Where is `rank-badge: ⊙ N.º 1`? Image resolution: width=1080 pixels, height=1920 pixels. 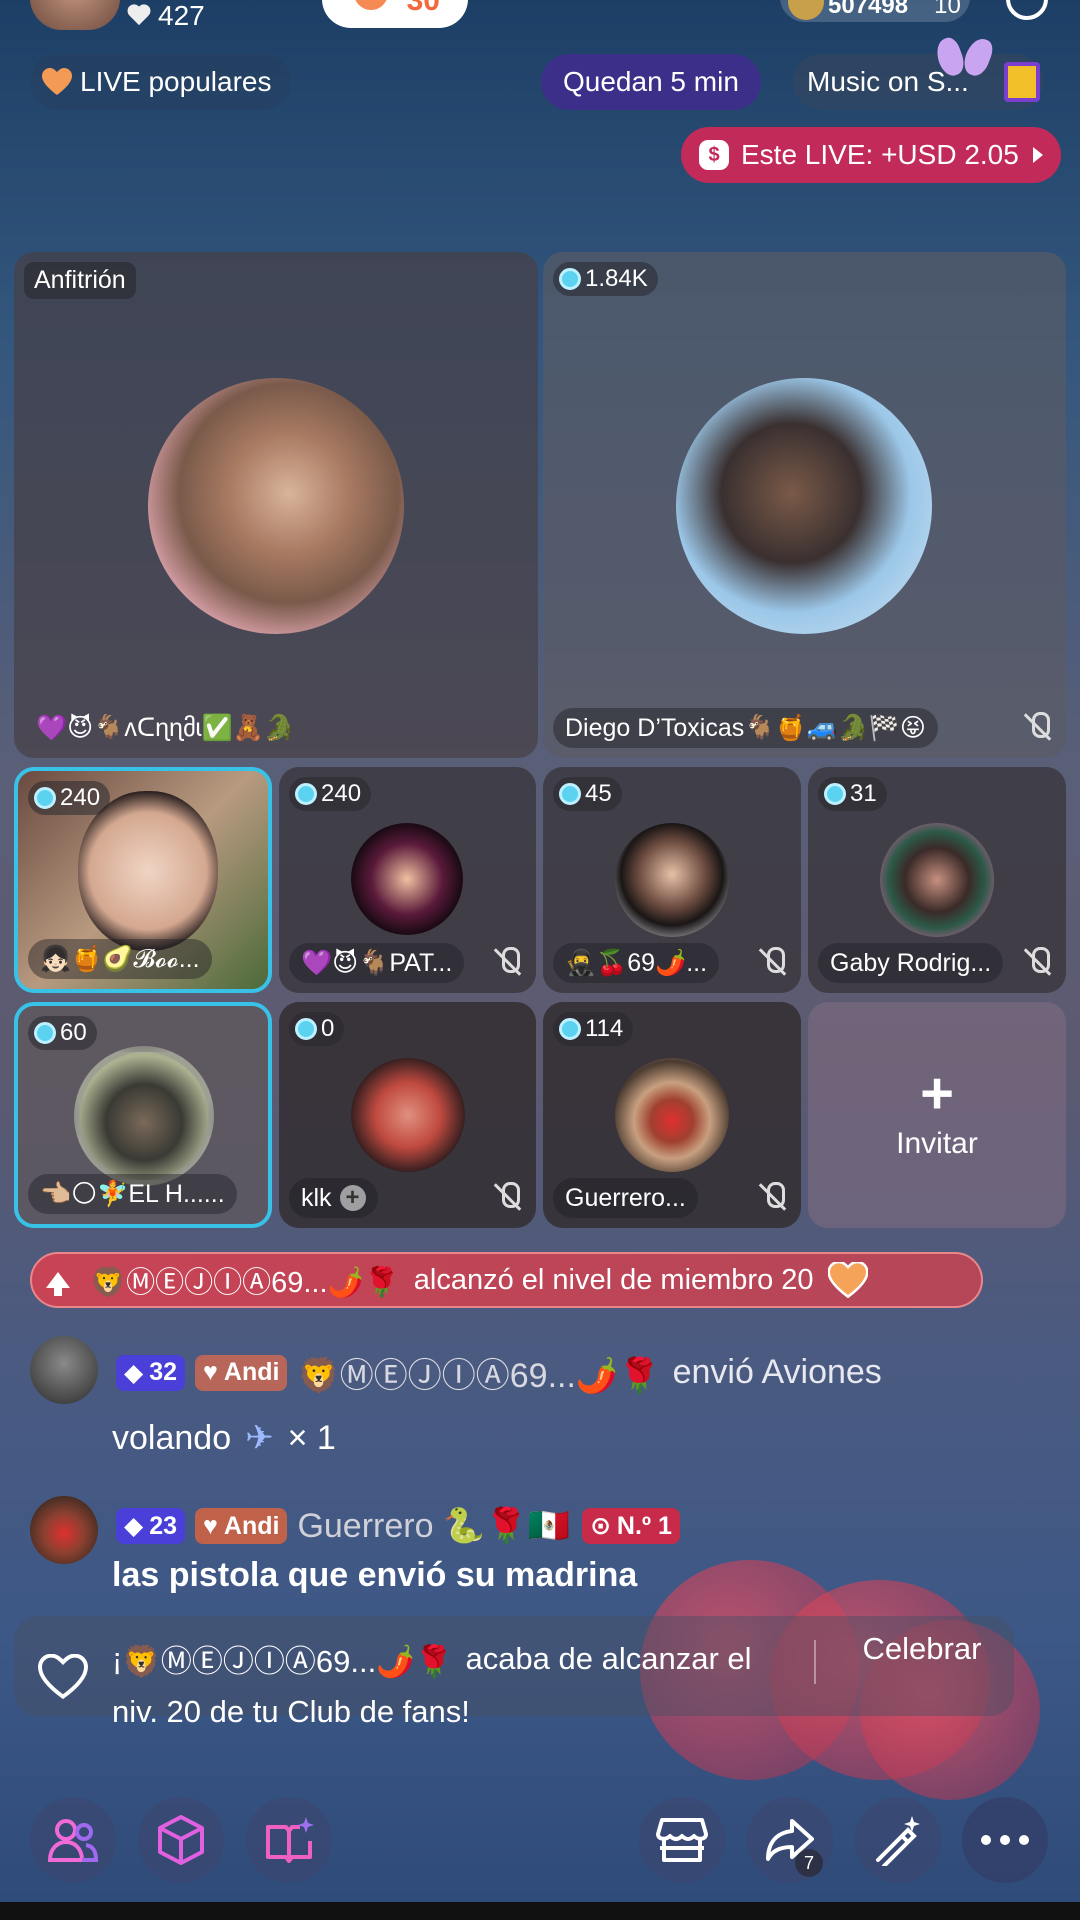
rank-badge: ⊙ N.º 1 is located at coordinates (630, 1526).